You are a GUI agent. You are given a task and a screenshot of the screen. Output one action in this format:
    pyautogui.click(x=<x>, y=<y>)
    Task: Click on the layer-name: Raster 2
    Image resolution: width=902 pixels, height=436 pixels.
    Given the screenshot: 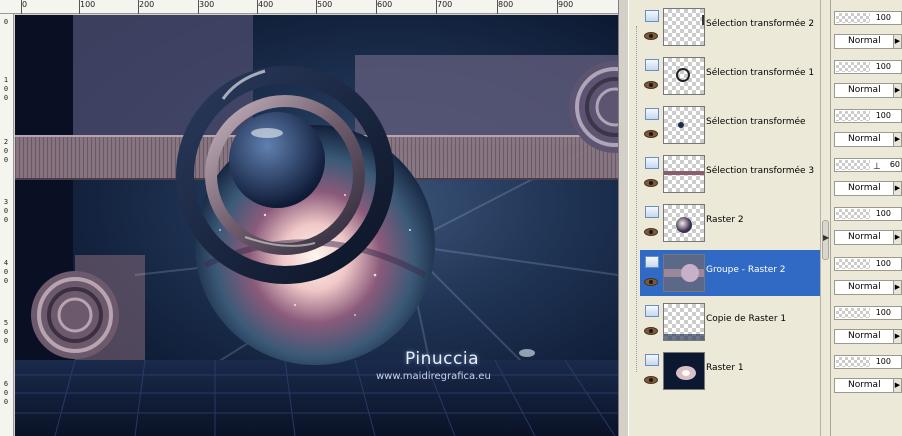 What is the action you would take?
    pyautogui.click(x=725, y=220)
    